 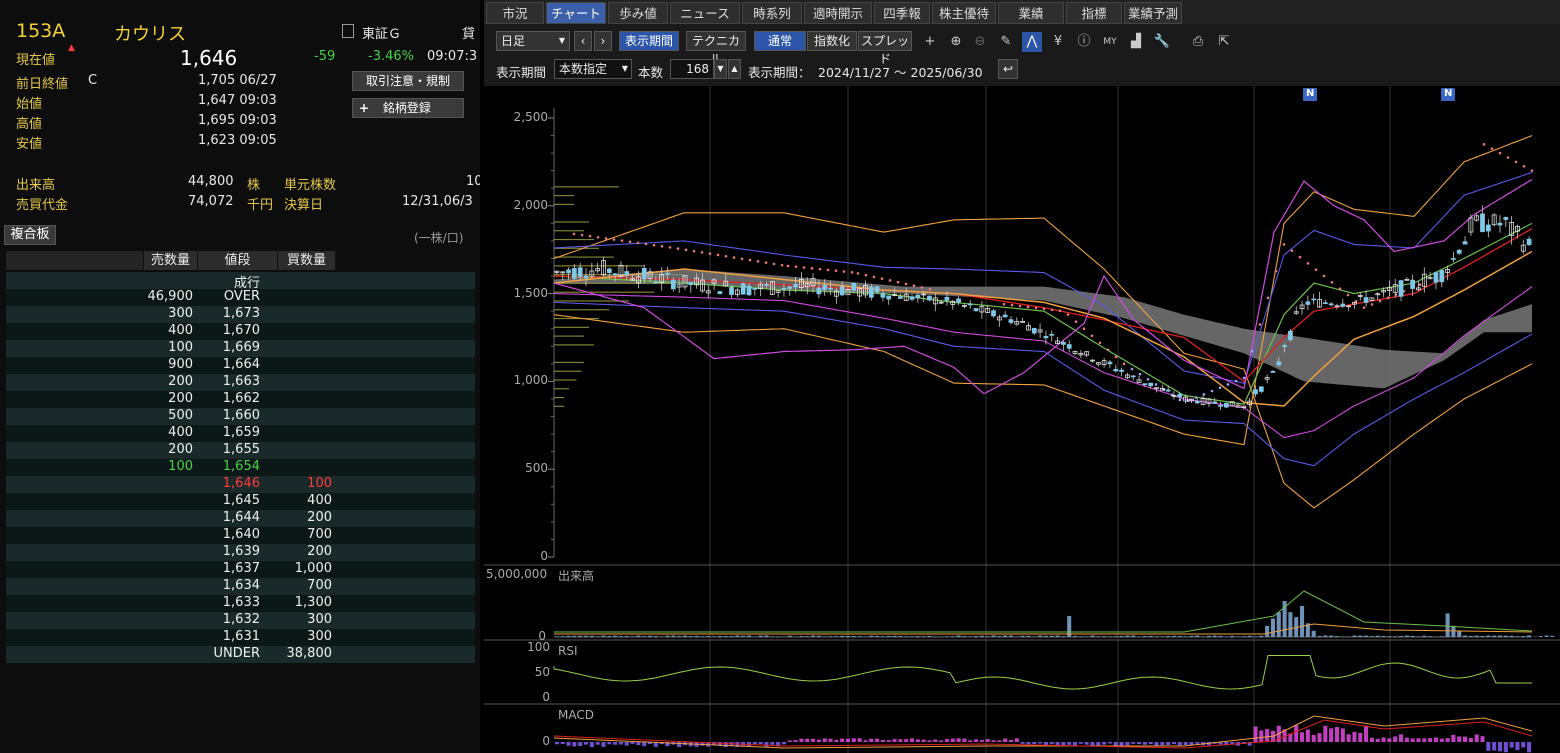 I want to click on book-row: 200 1,663, so click(x=240, y=382).